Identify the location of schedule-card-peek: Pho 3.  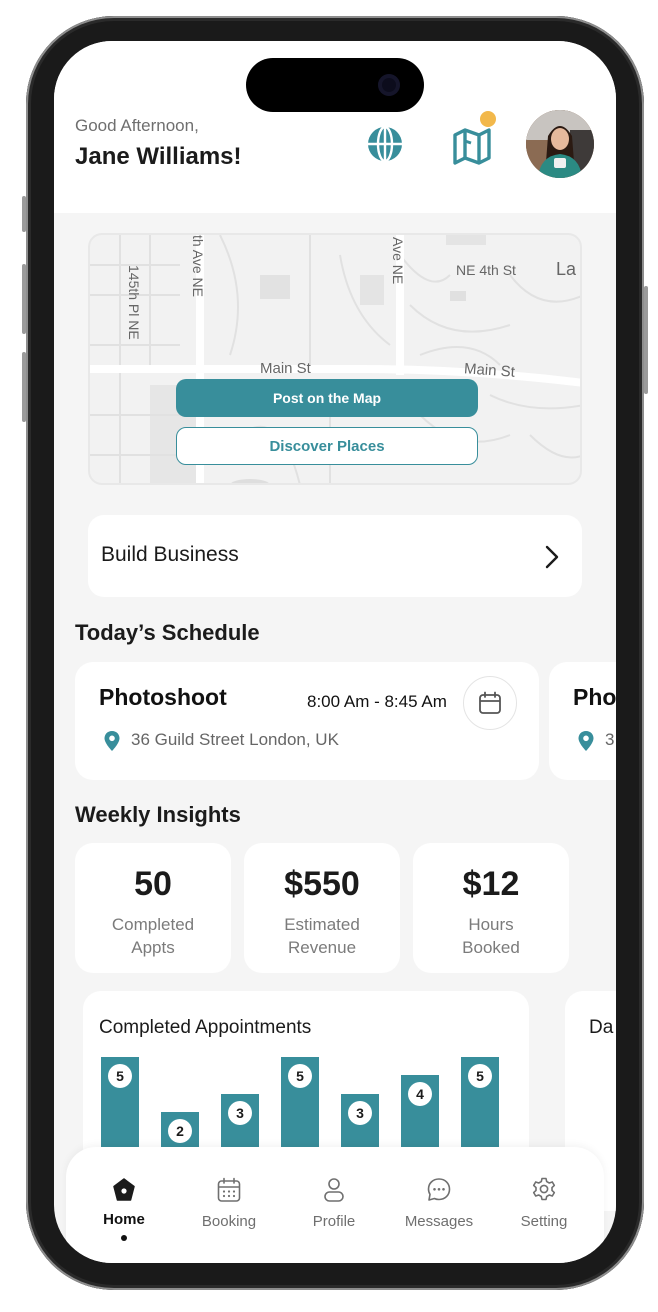
(582, 721).